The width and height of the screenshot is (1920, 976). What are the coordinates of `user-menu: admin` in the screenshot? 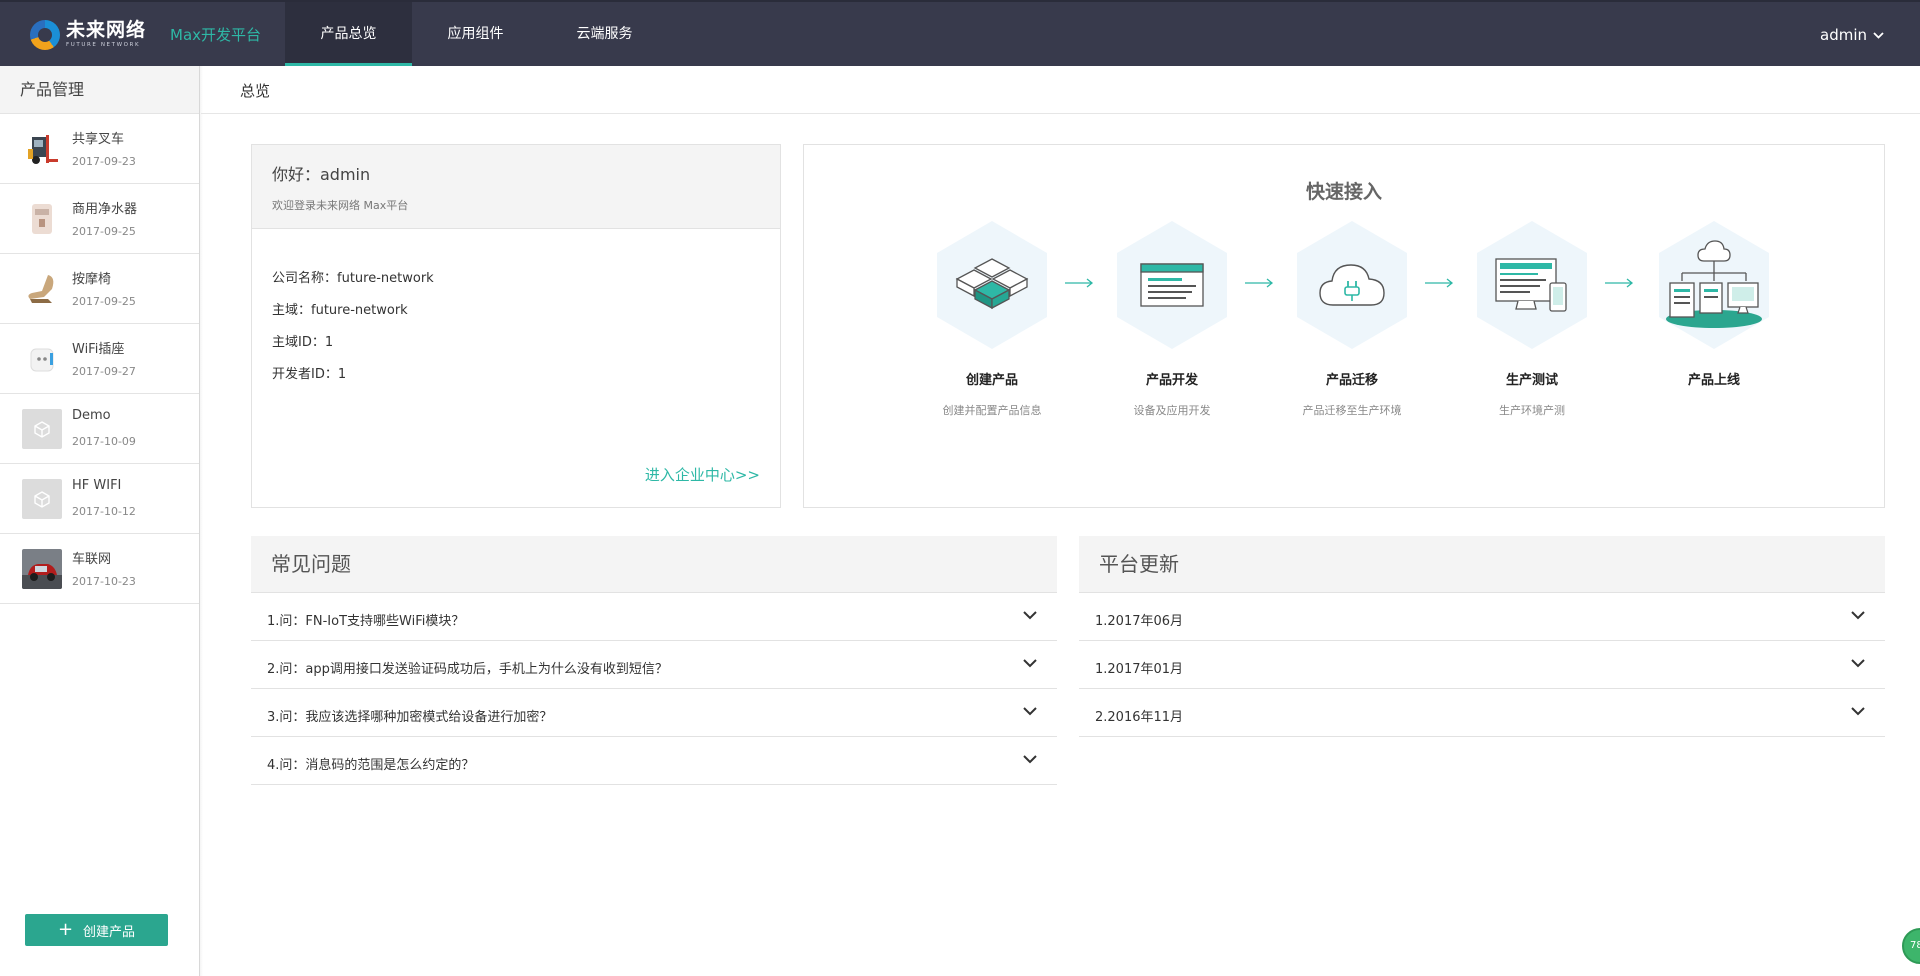 It's located at (1852, 35).